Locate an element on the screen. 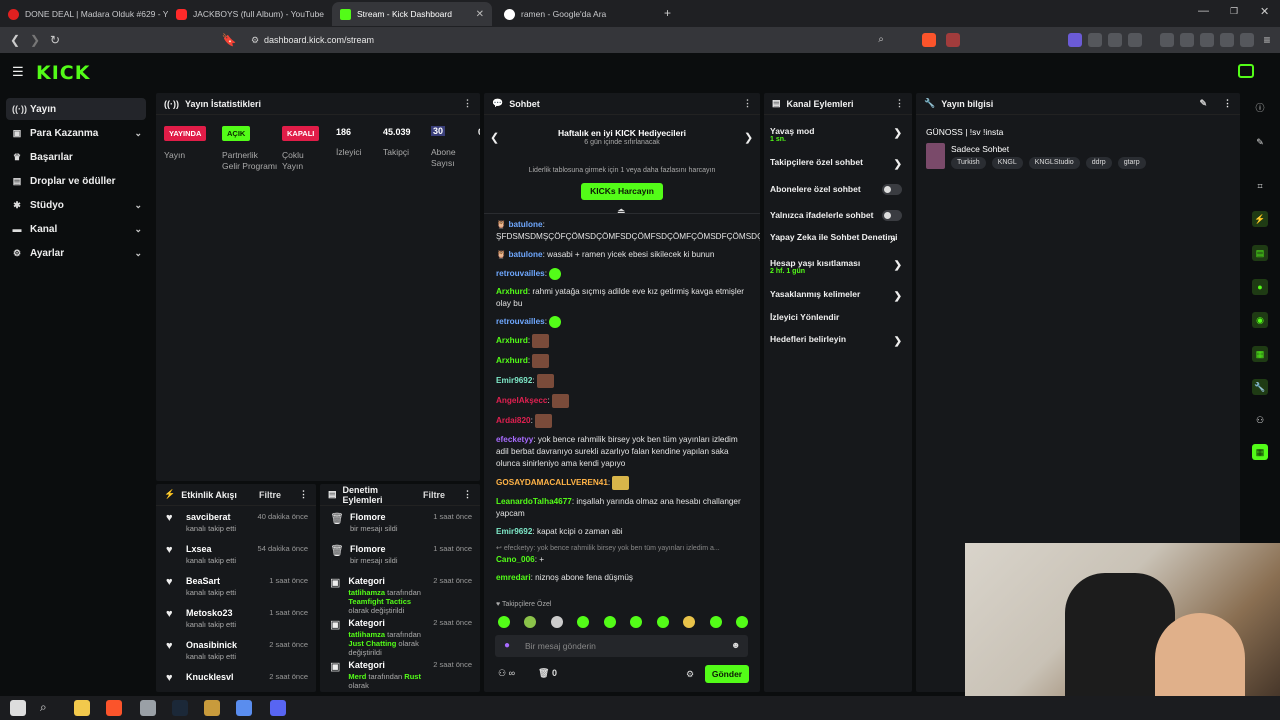 This screenshot has height=720, width=1280. brave-icon is located at coordinates (114, 708).